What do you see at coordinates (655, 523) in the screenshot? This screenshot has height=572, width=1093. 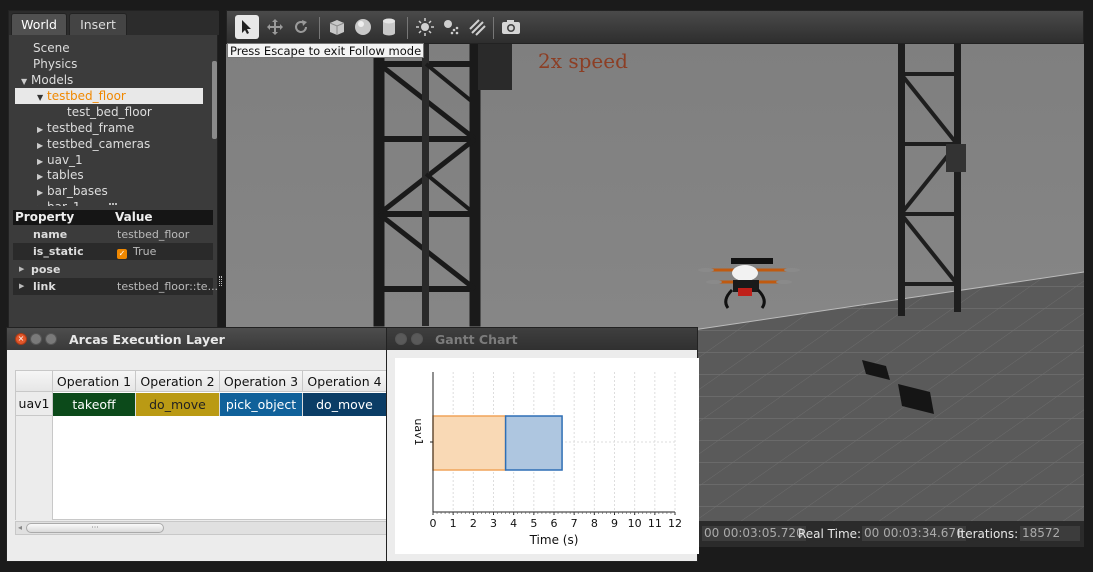 I see `x-tick-label: 11` at bounding box center [655, 523].